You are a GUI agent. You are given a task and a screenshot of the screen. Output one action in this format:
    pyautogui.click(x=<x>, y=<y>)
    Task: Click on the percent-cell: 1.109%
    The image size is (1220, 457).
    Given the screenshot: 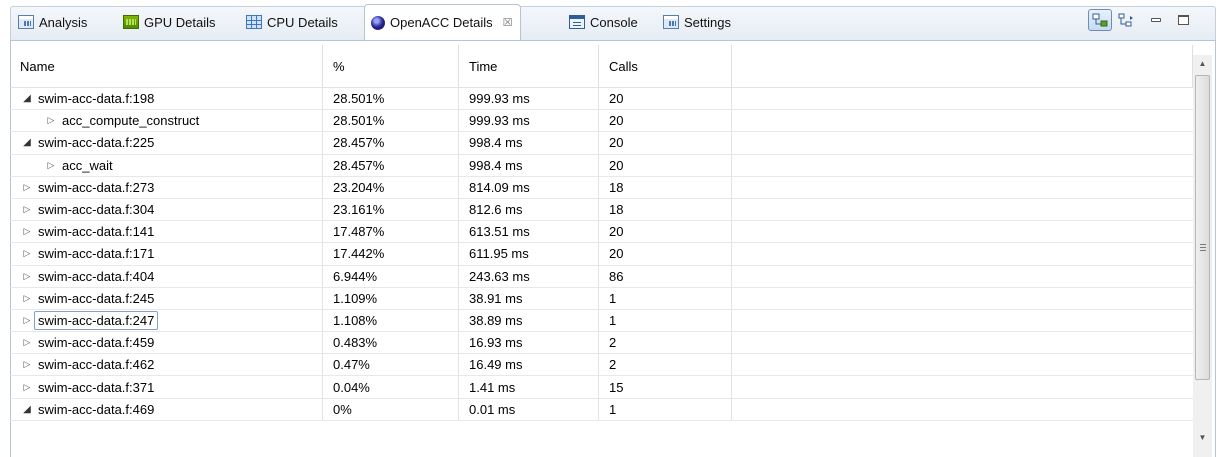 What is the action you would take?
    pyautogui.click(x=391, y=298)
    